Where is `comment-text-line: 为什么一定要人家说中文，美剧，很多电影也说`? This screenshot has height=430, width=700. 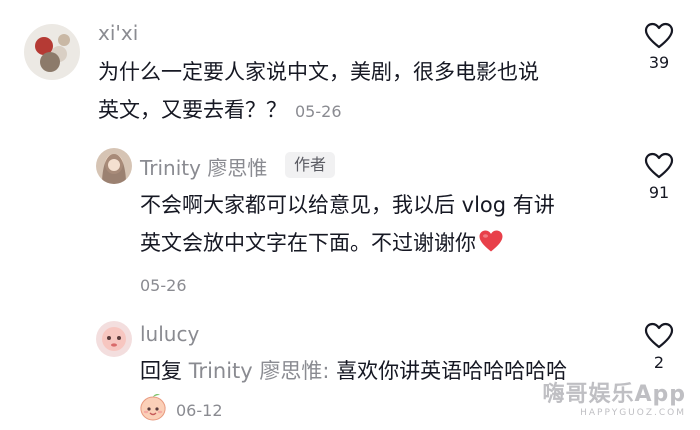
comment-text-line: 为什么一定要人家说中文，美剧，很多电影也说 is located at coordinates (318, 72).